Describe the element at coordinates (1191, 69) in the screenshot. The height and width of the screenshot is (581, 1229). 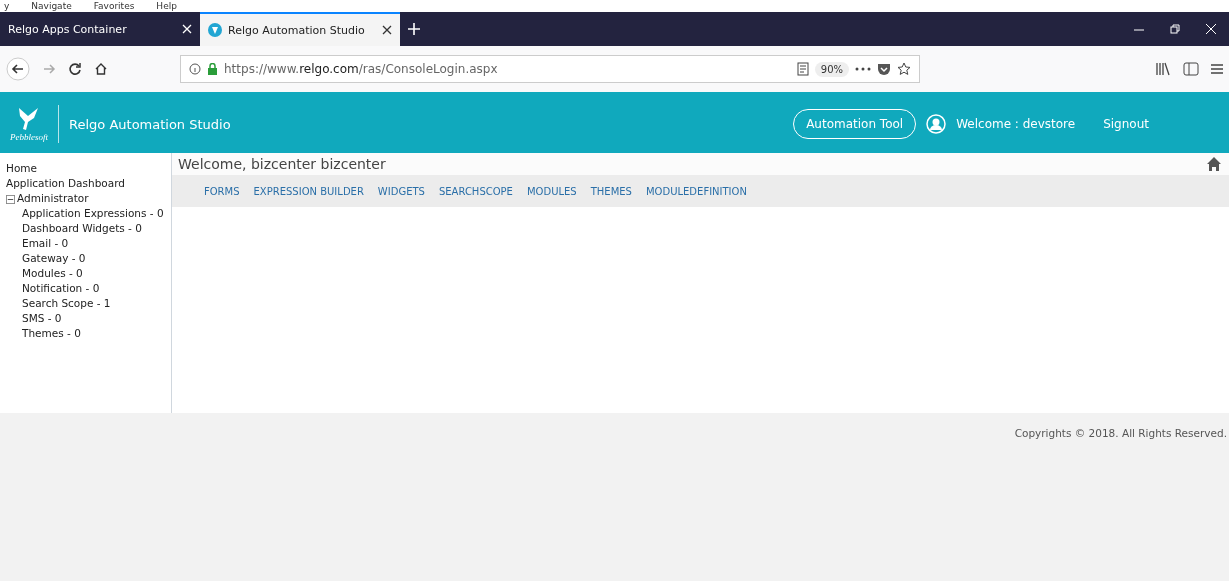
I see `sidebar-icon` at that location.